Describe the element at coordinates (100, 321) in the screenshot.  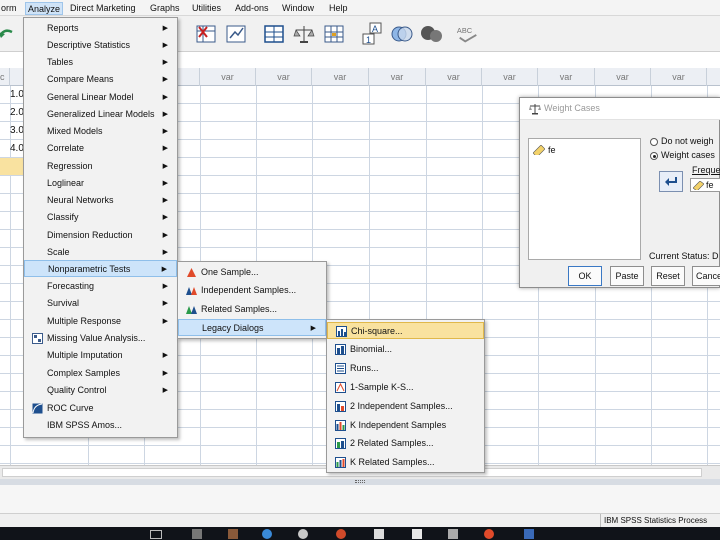
I see `menu-item-multiple-response: Multiple Response ▶` at that location.